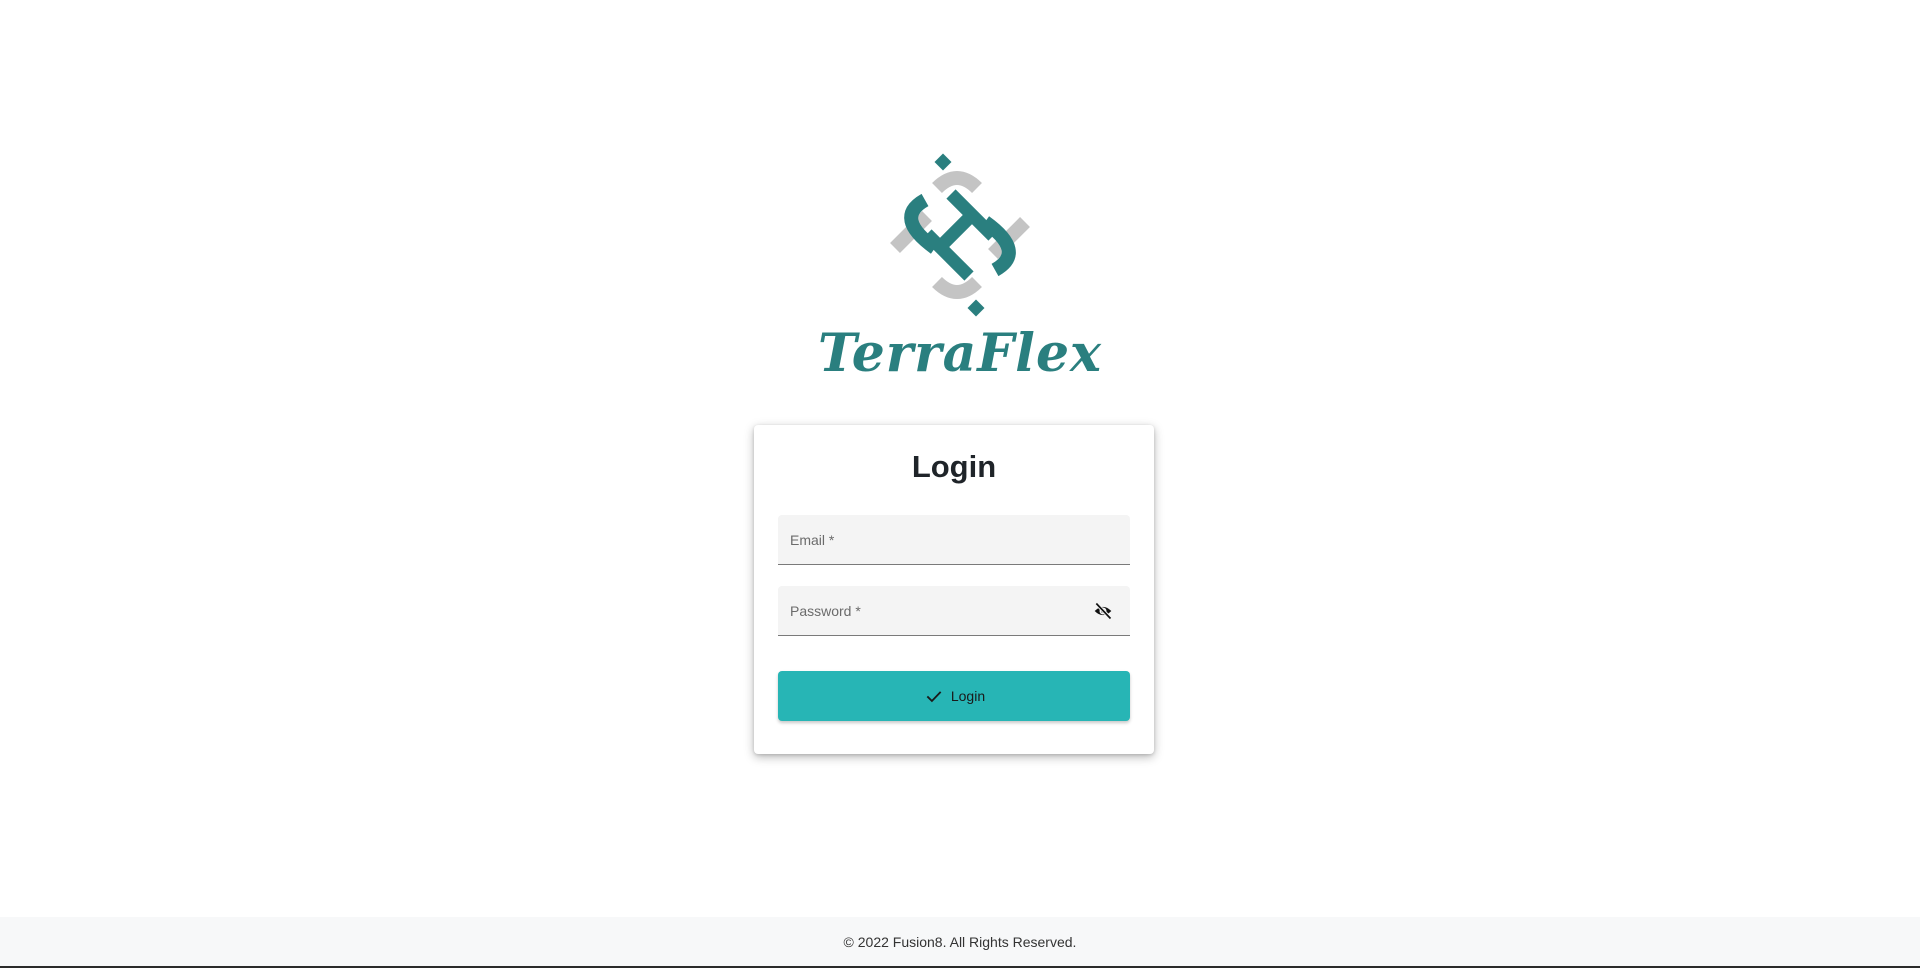  Describe the element at coordinates (954, 466) in the screenshot. I see `login-title: Login` at that location.